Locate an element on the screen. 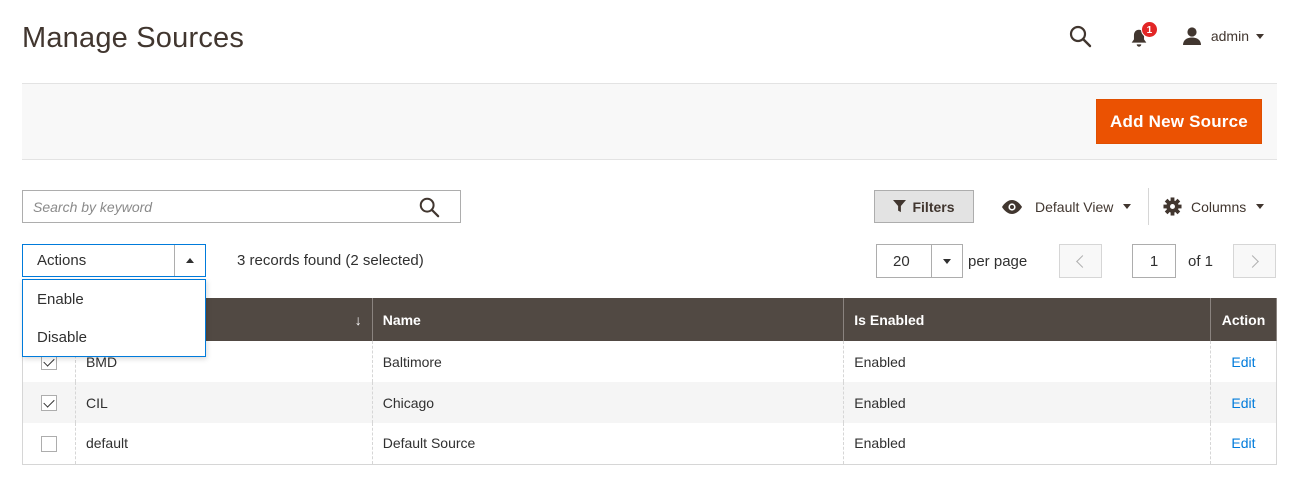 This screenshot has width=1296, height=487. next-page-button is located at coordinates (1254, 261).